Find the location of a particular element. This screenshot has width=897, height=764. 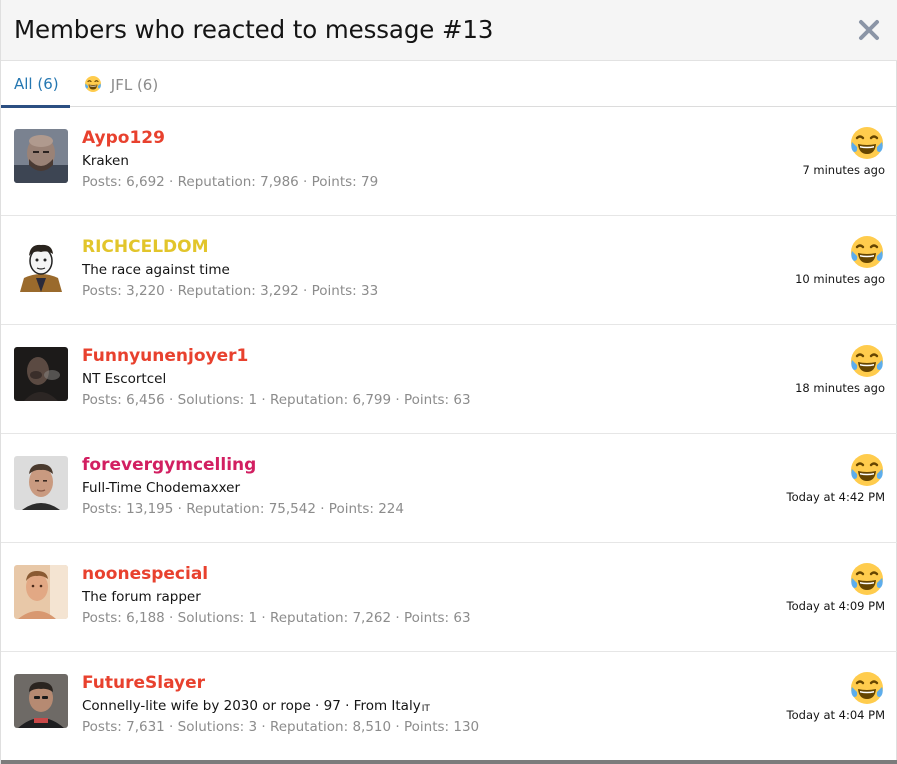

member-username: Funnyunenjoyer1 is located at coordinates (165, 356).